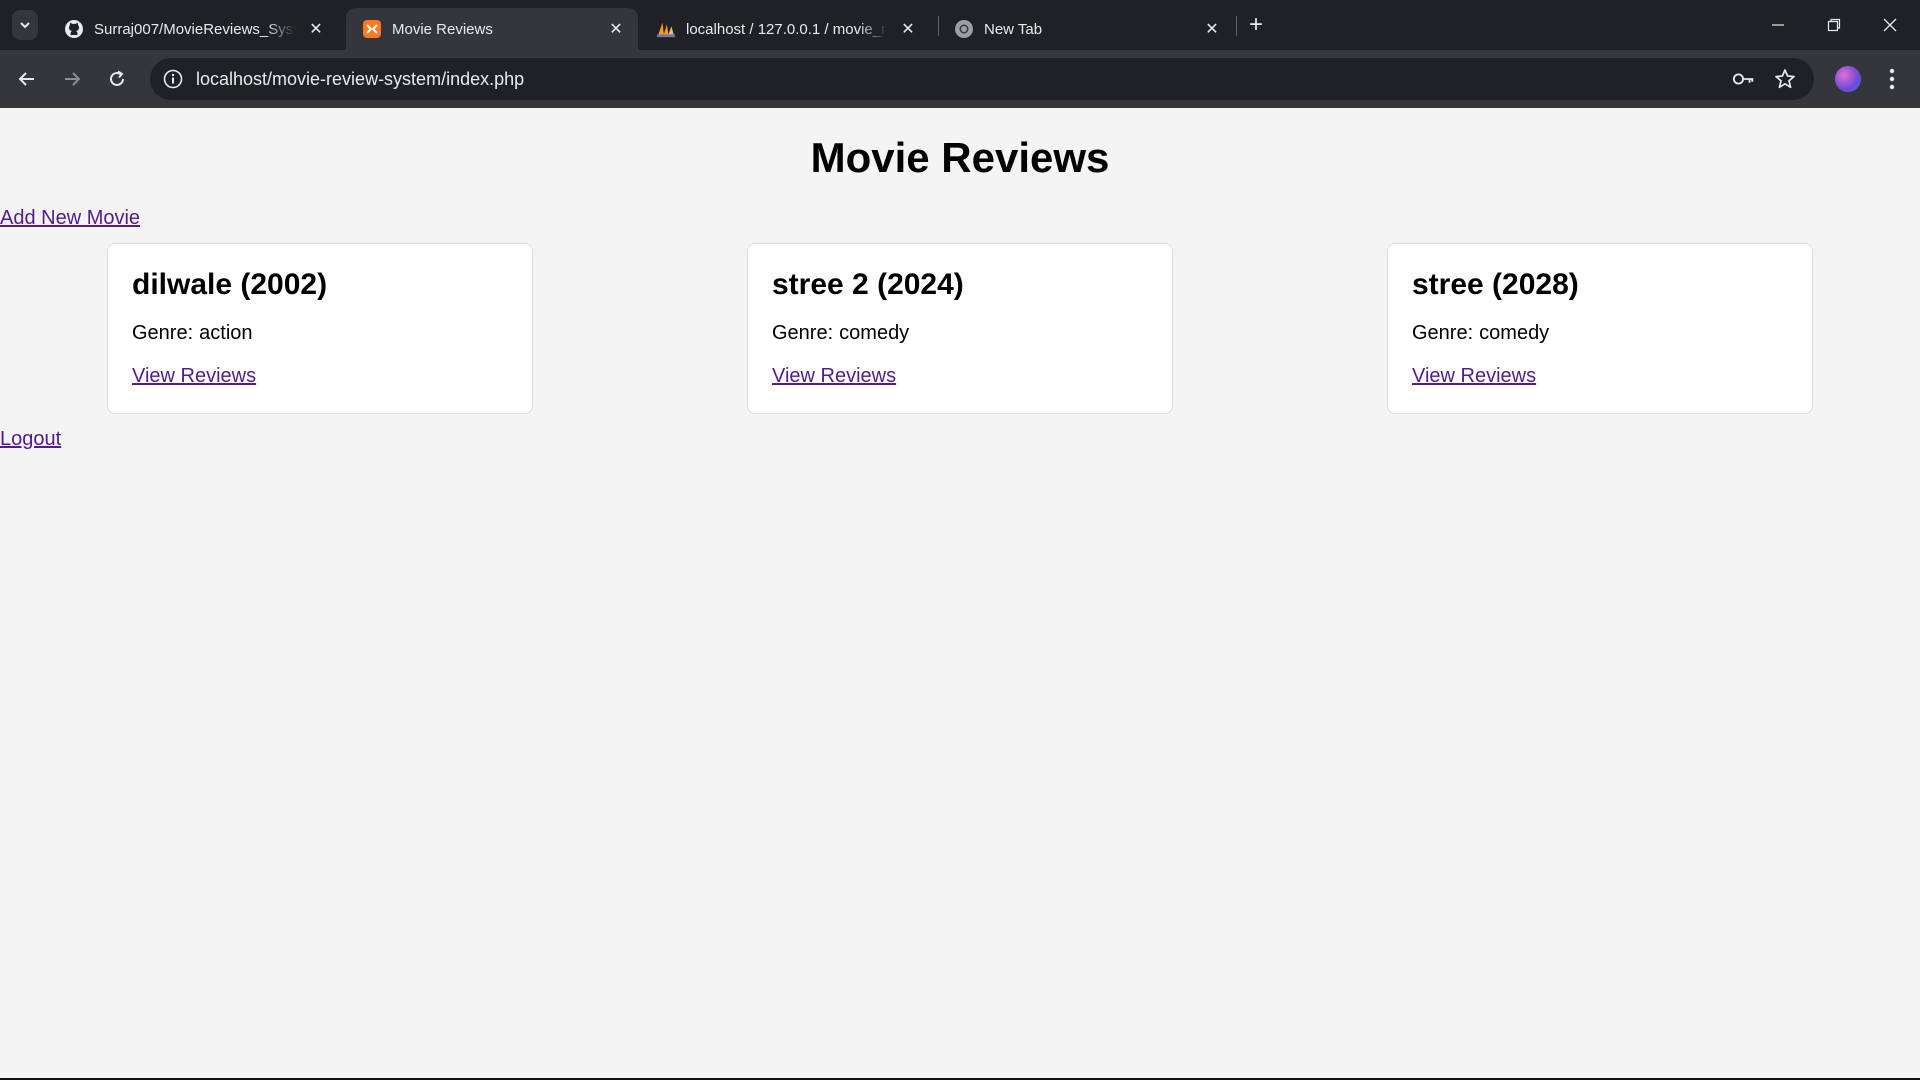  I want to click on tab-phpmyadmin: localhost / 127.0.0.1 / movie_reviews ✕, so click(785, 29).